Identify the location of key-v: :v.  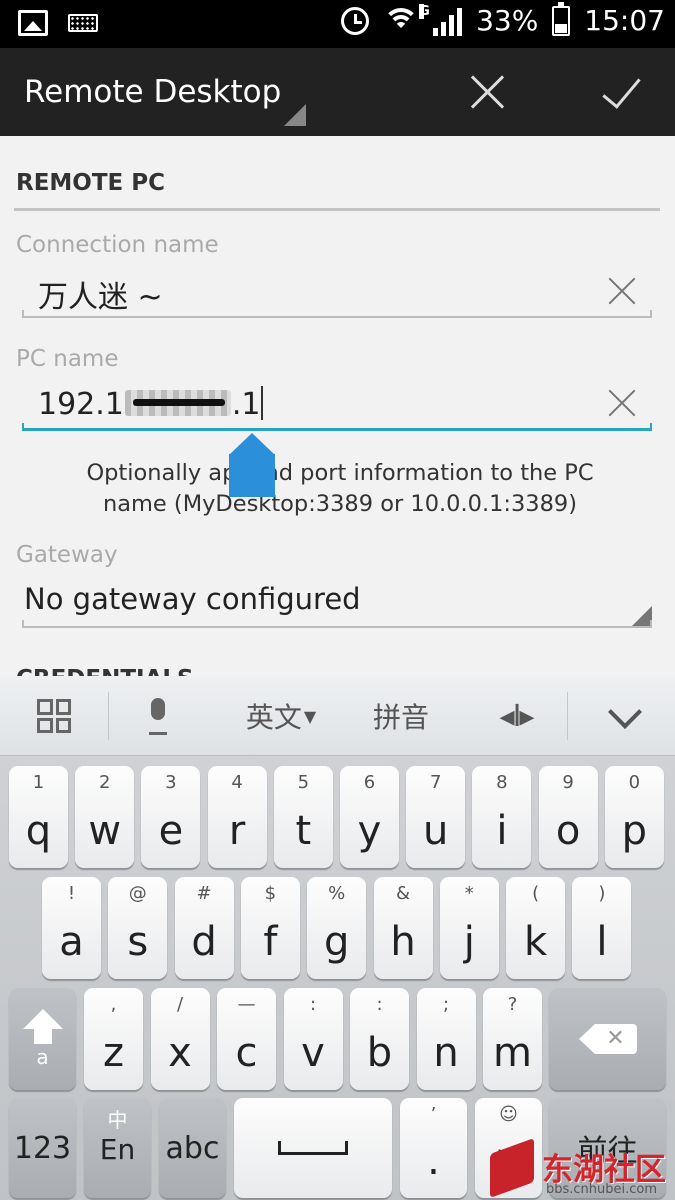
(313, 1039).